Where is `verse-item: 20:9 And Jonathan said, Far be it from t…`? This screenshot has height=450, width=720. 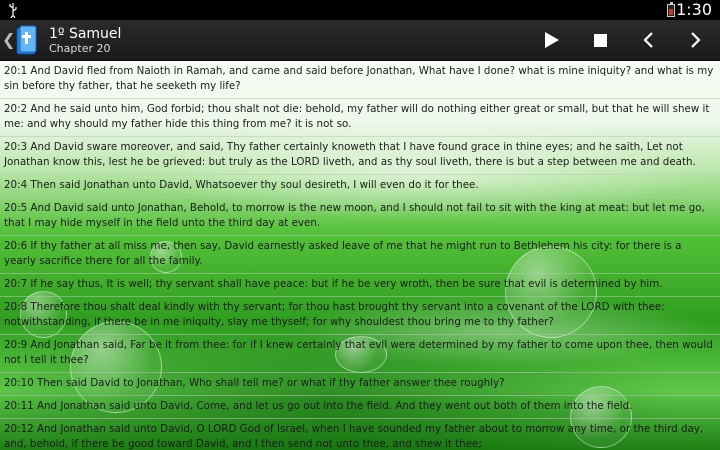
verse-item: 20:9 And Jonathan said, Far be it from t… is located at coordinates (360, 354).